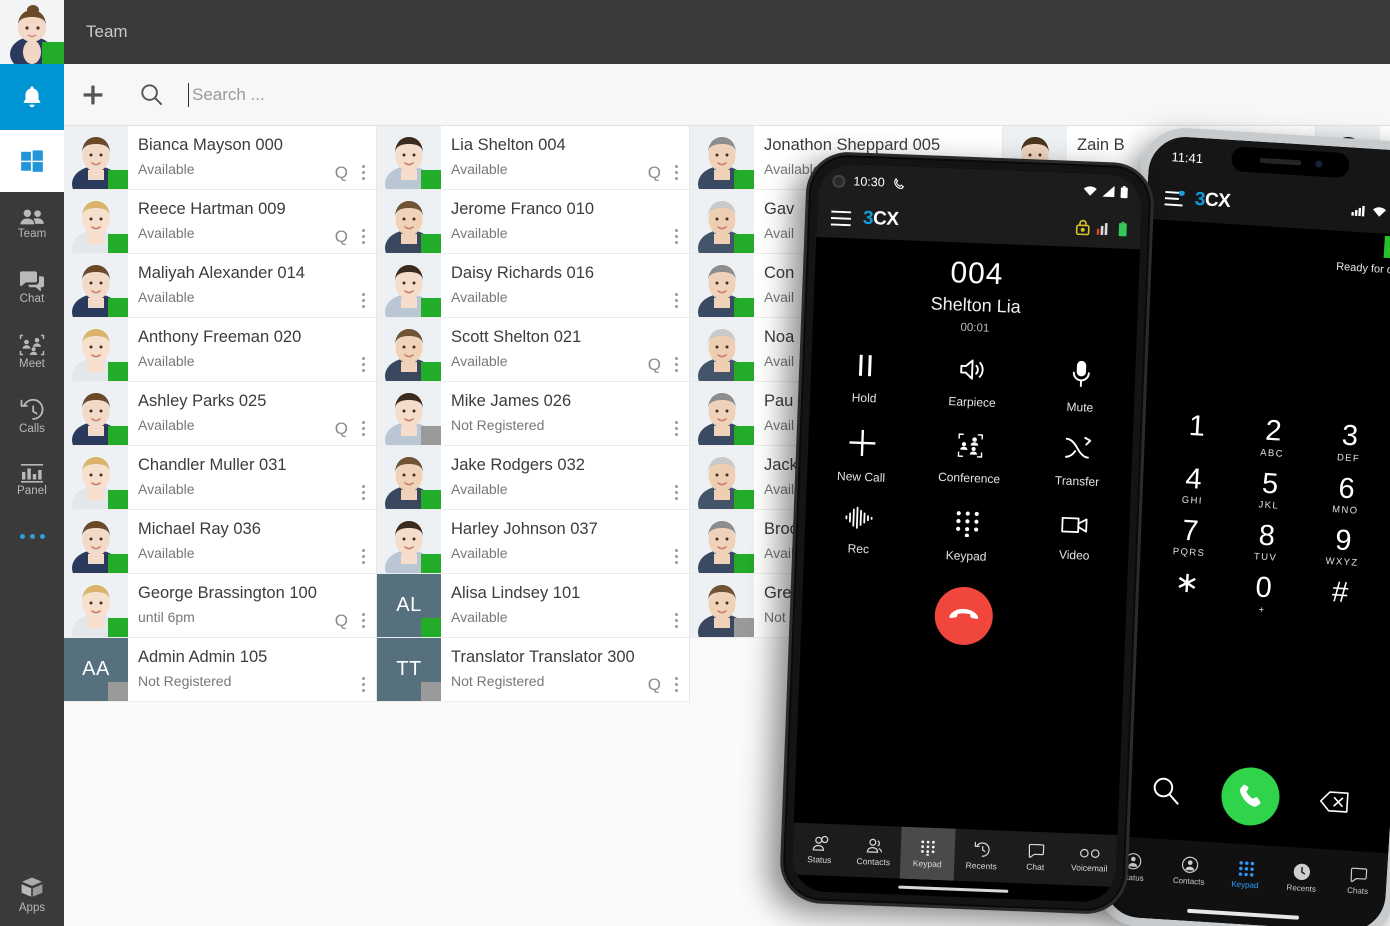  I want to click on search-button, so click(151, 95).